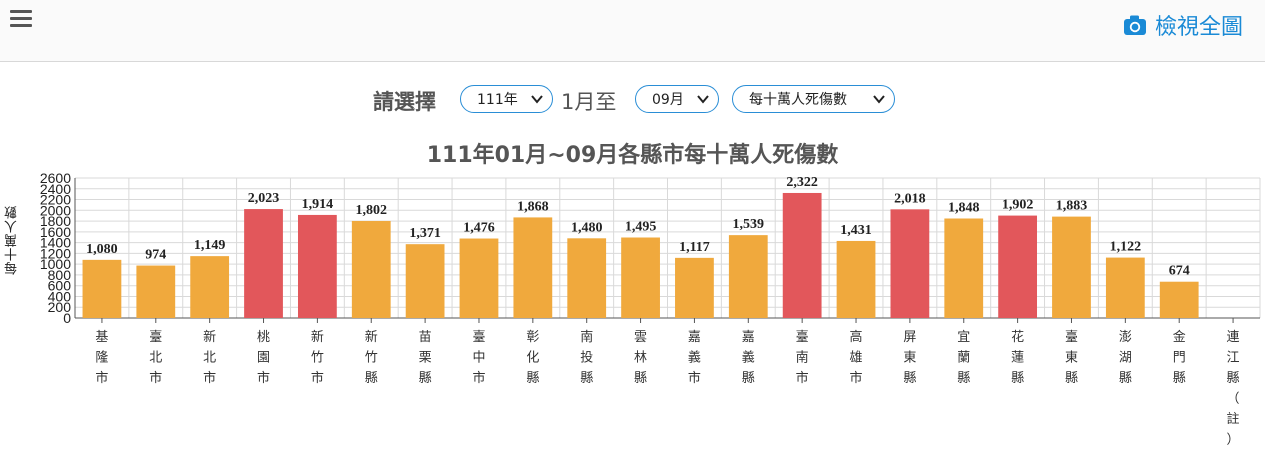 This screenshot has width=1265, height=472. What do you see at coordinates (910, 198) in the screenshot?
I see `data-label: 2,018` at bounding box center [910, 198].